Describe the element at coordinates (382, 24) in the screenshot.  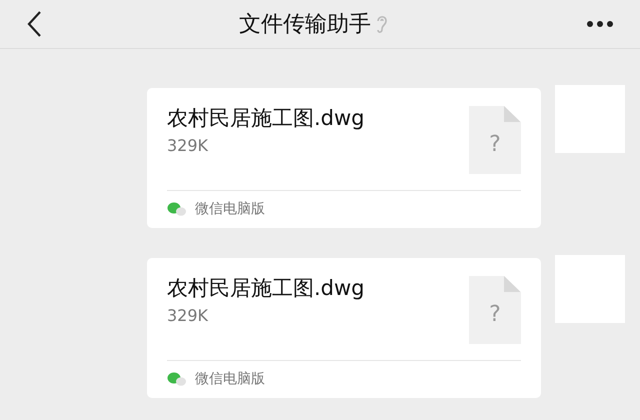
I see `ear-icon` at that location.